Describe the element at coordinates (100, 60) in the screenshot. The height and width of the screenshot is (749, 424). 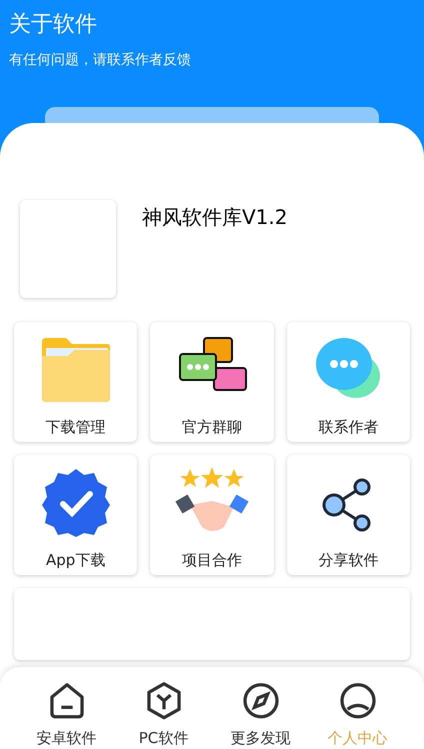
I see `page-subtitle: 有任何问题，请联系作者反馈` at that location.